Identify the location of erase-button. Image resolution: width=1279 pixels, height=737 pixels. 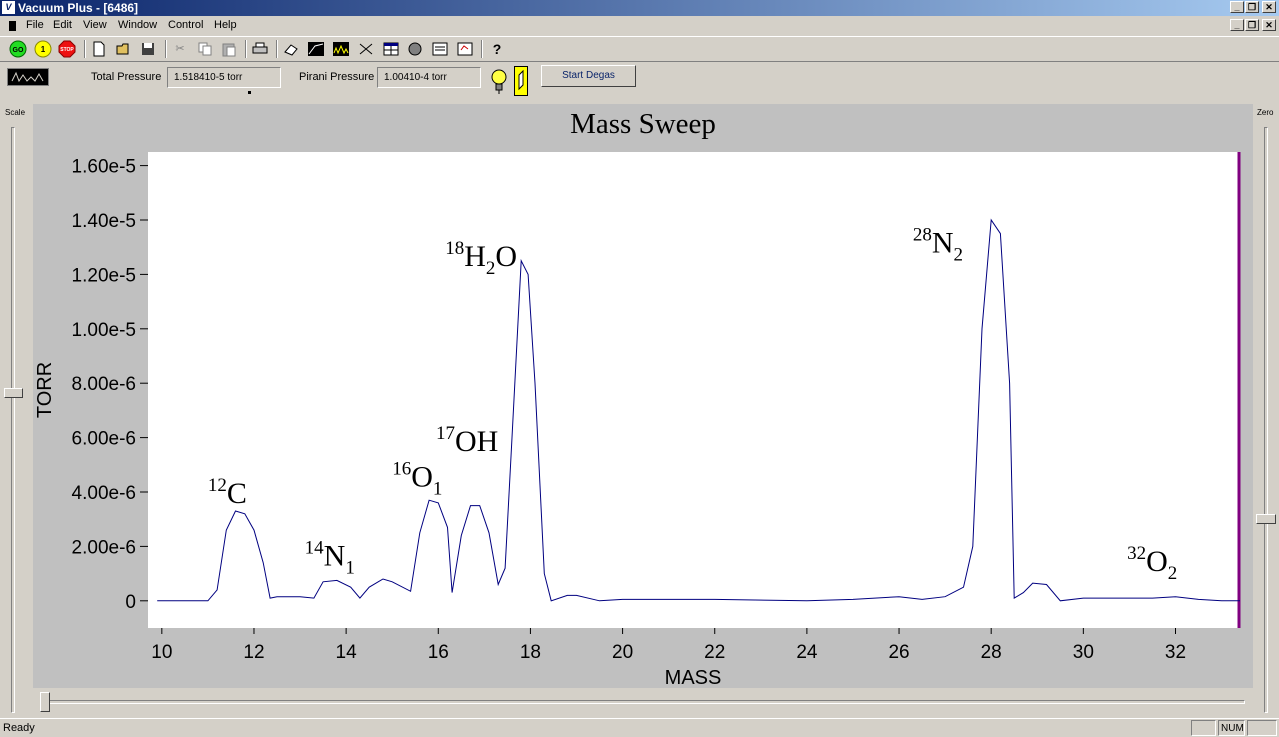
(291, 49).